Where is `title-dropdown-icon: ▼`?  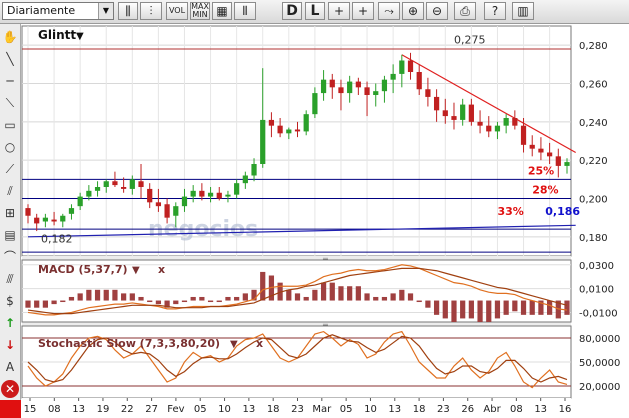
title-dropdown-icon: ▼ is located at coordinates (80, 36).